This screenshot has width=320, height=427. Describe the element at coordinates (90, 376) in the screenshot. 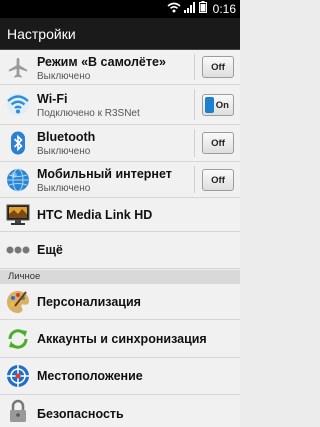

I see `location-title: Местоположение` at that location.